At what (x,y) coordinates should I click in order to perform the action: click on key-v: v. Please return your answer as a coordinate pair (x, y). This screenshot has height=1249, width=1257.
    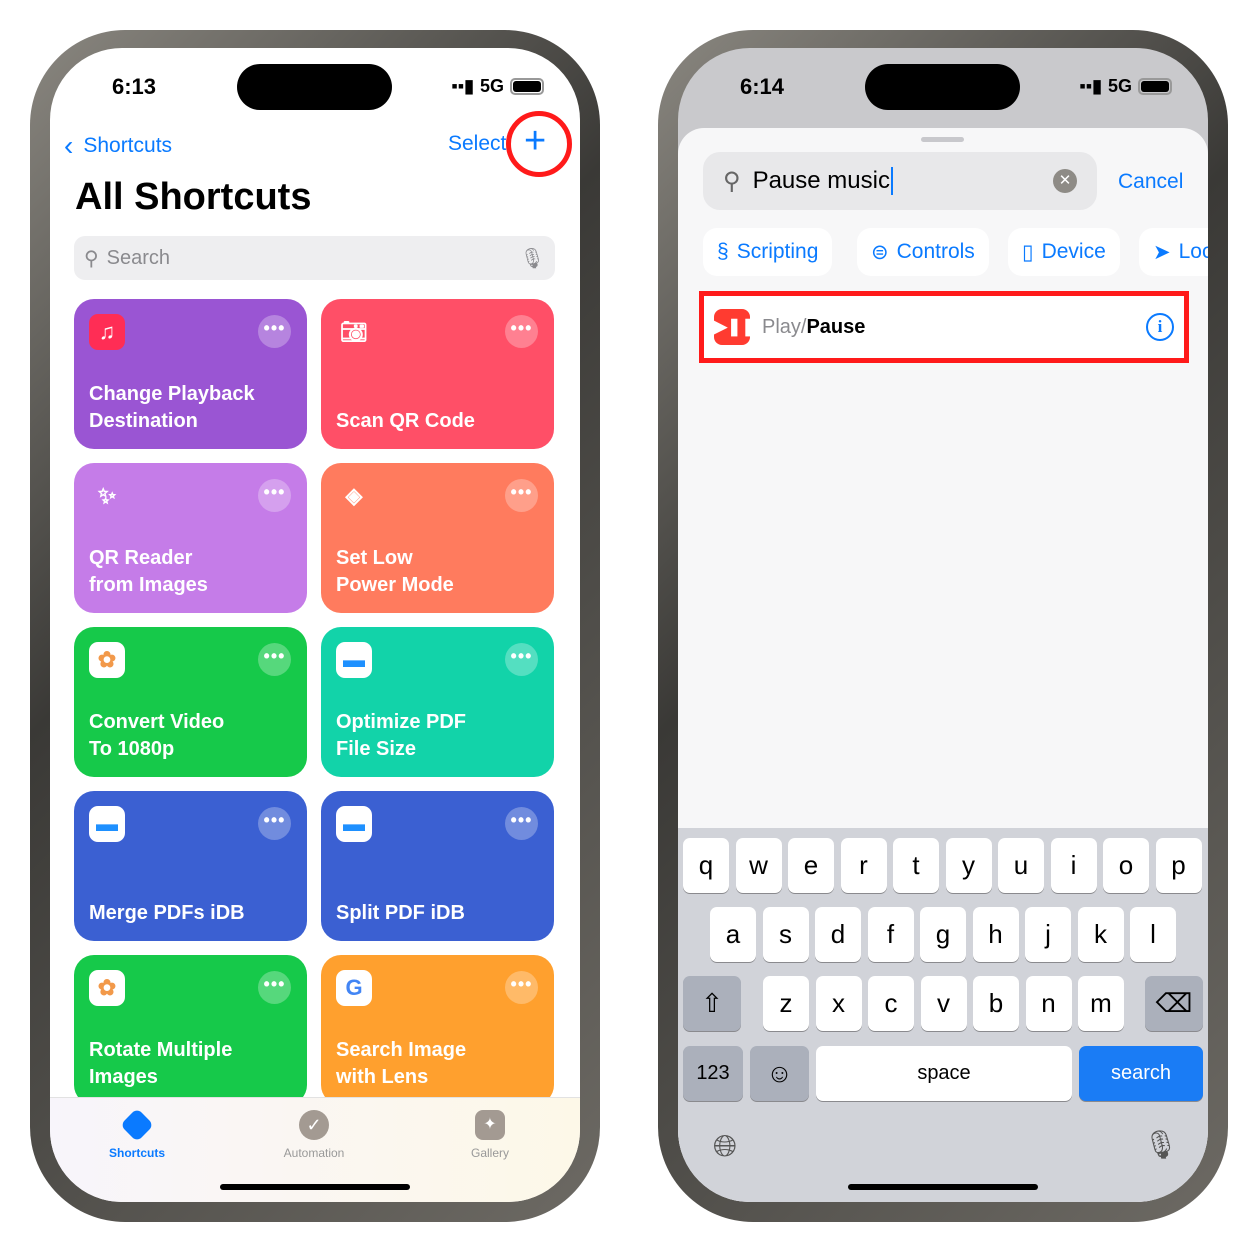
    Looking at the image, I should click on (943, 1003).